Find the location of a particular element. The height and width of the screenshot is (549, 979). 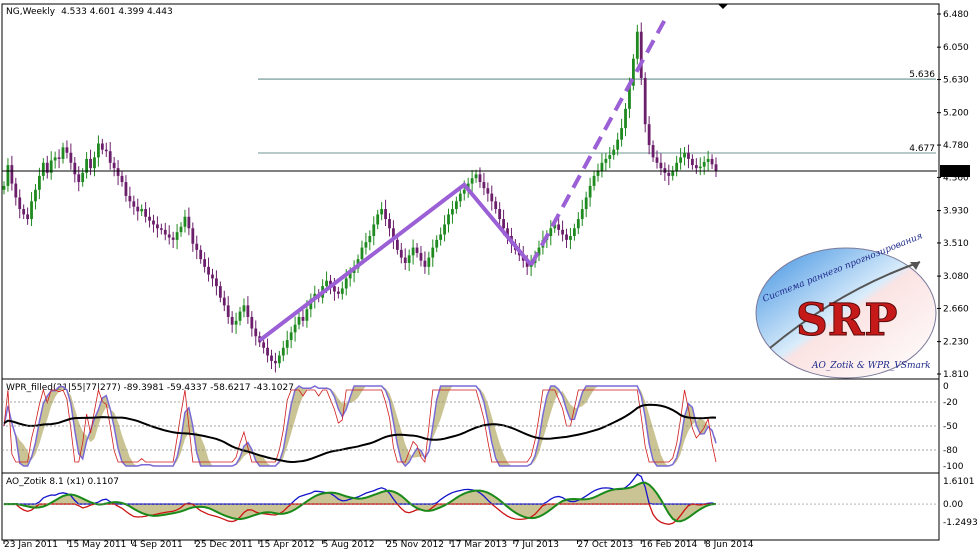

time-tick-label: 4 Sep 2011 is located at coordinates (156, 544).